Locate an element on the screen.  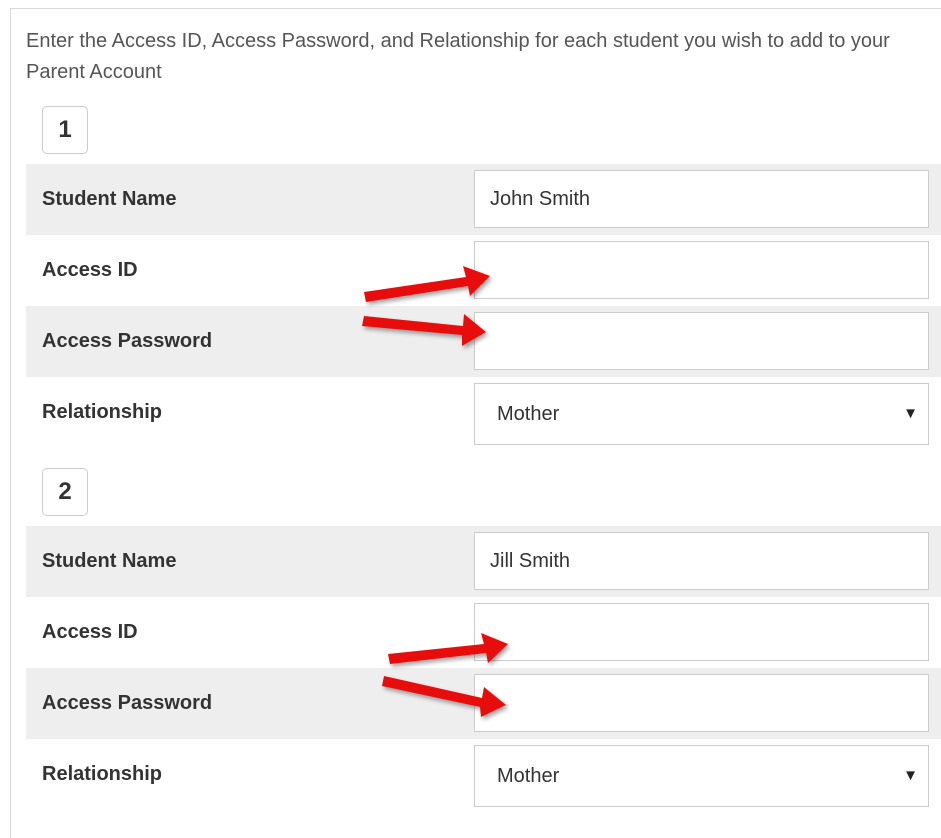
student-number-badge: 1 is located at coordinates (65, 130).